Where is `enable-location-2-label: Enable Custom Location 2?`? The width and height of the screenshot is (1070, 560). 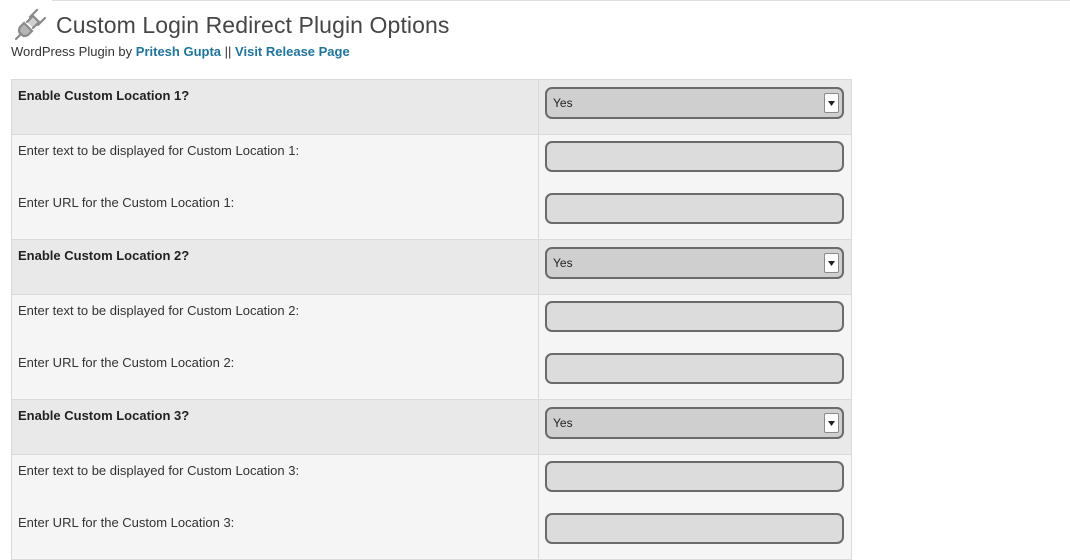 enable-location-2-label: Enable Custom Location 2? is located at coordinates (104, 255).